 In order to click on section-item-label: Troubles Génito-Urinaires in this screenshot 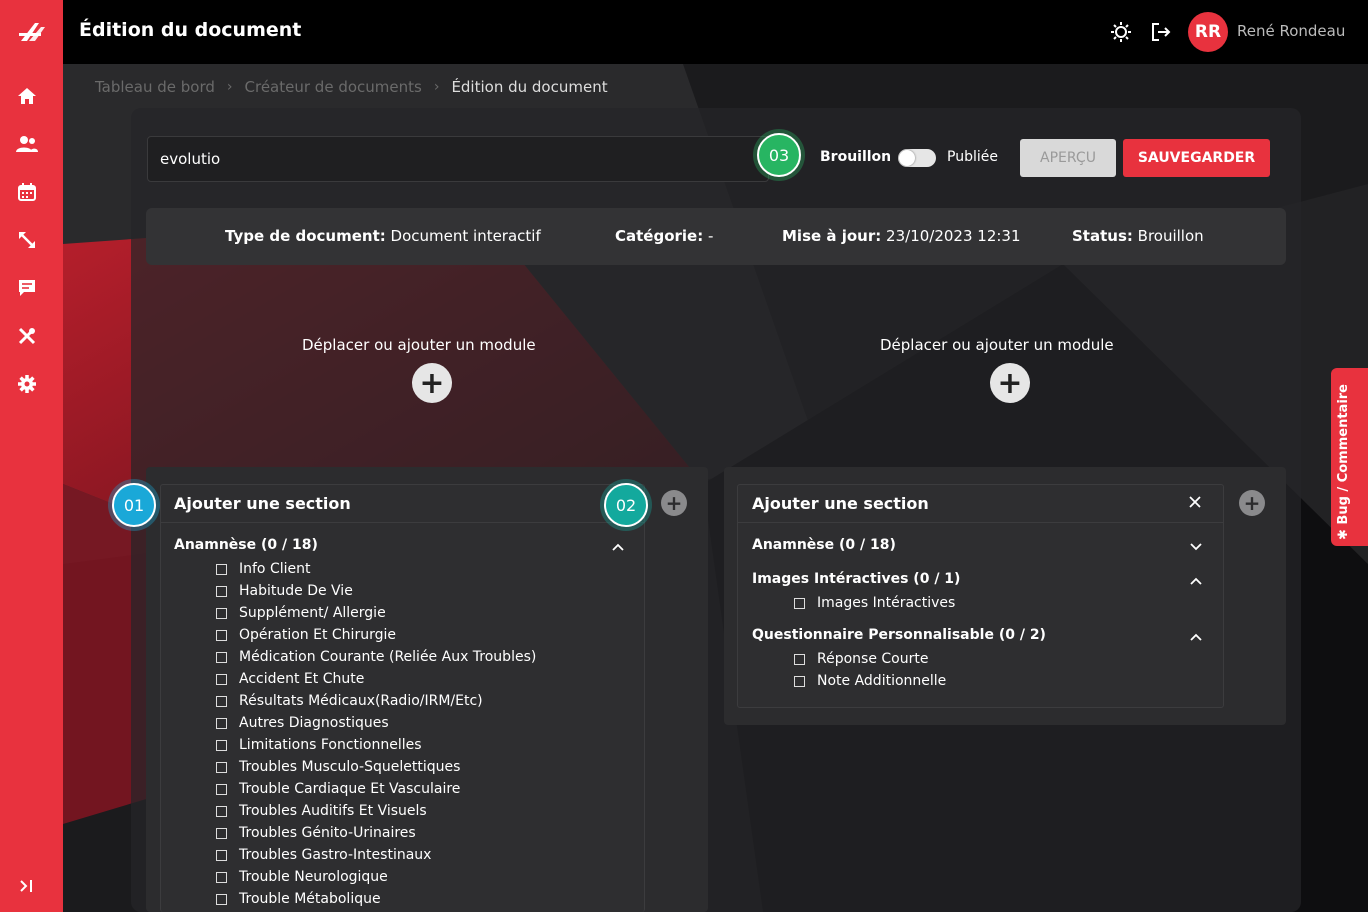, I will do `click(327, 833)`.